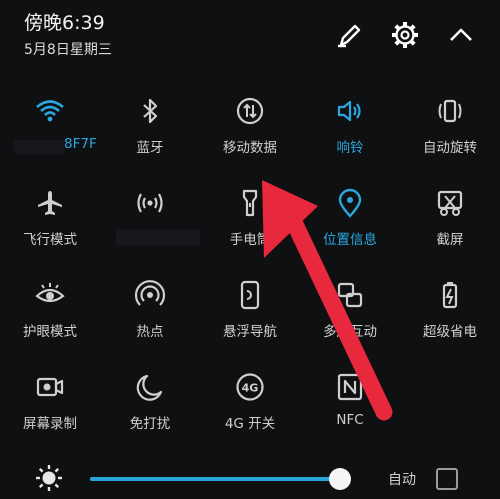  I want to click on tile-label: 免打扰, so click(150, 424).